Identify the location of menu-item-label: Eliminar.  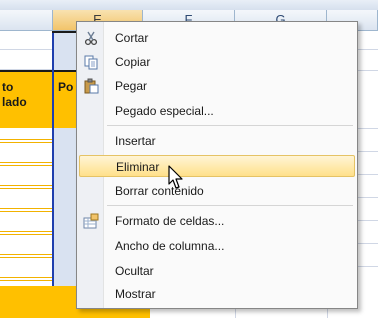
(138, 167).